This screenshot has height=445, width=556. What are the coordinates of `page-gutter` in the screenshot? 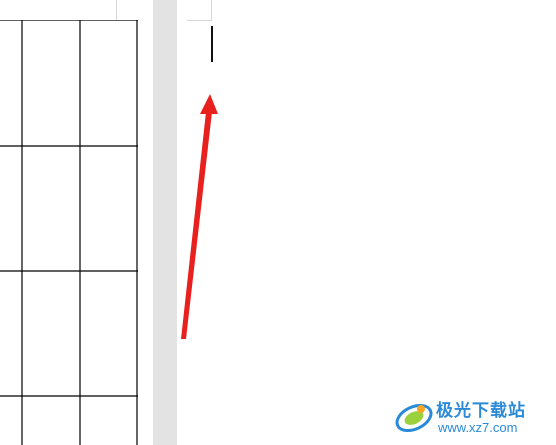 It's located at (165, 222).